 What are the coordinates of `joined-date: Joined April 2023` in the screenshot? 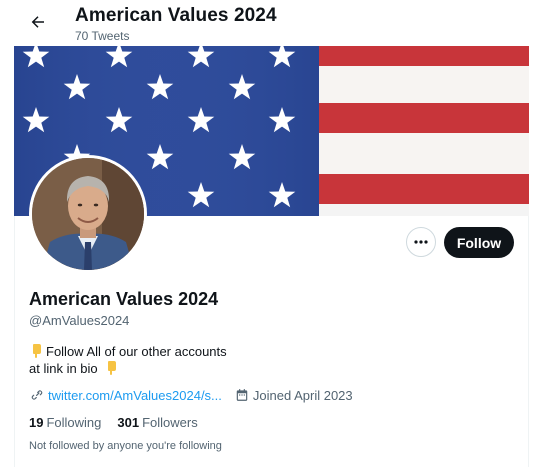 It's located at (293, 395).